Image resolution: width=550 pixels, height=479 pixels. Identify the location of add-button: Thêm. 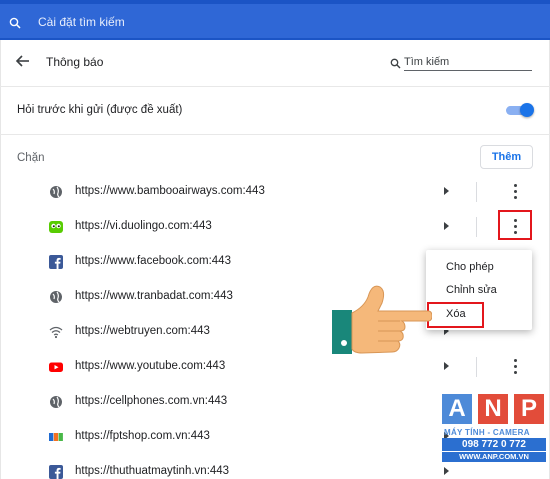
(506, 157).